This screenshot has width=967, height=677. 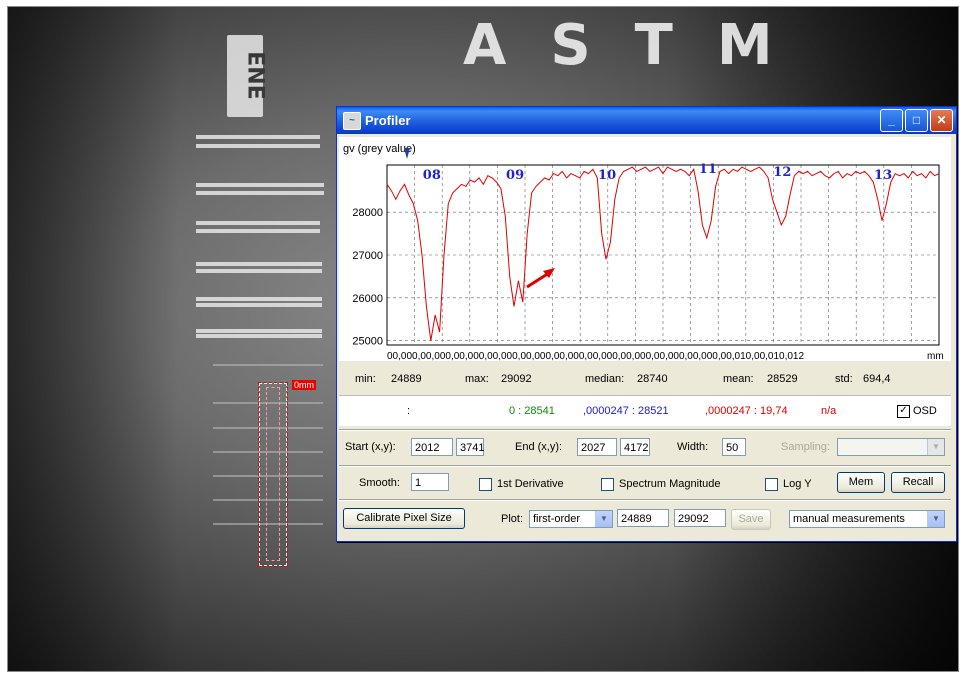 What do you see at coordinates (485, 484) in the screenshot?
I see `first-derivative-checkbox` at bounding box center [485, 484].